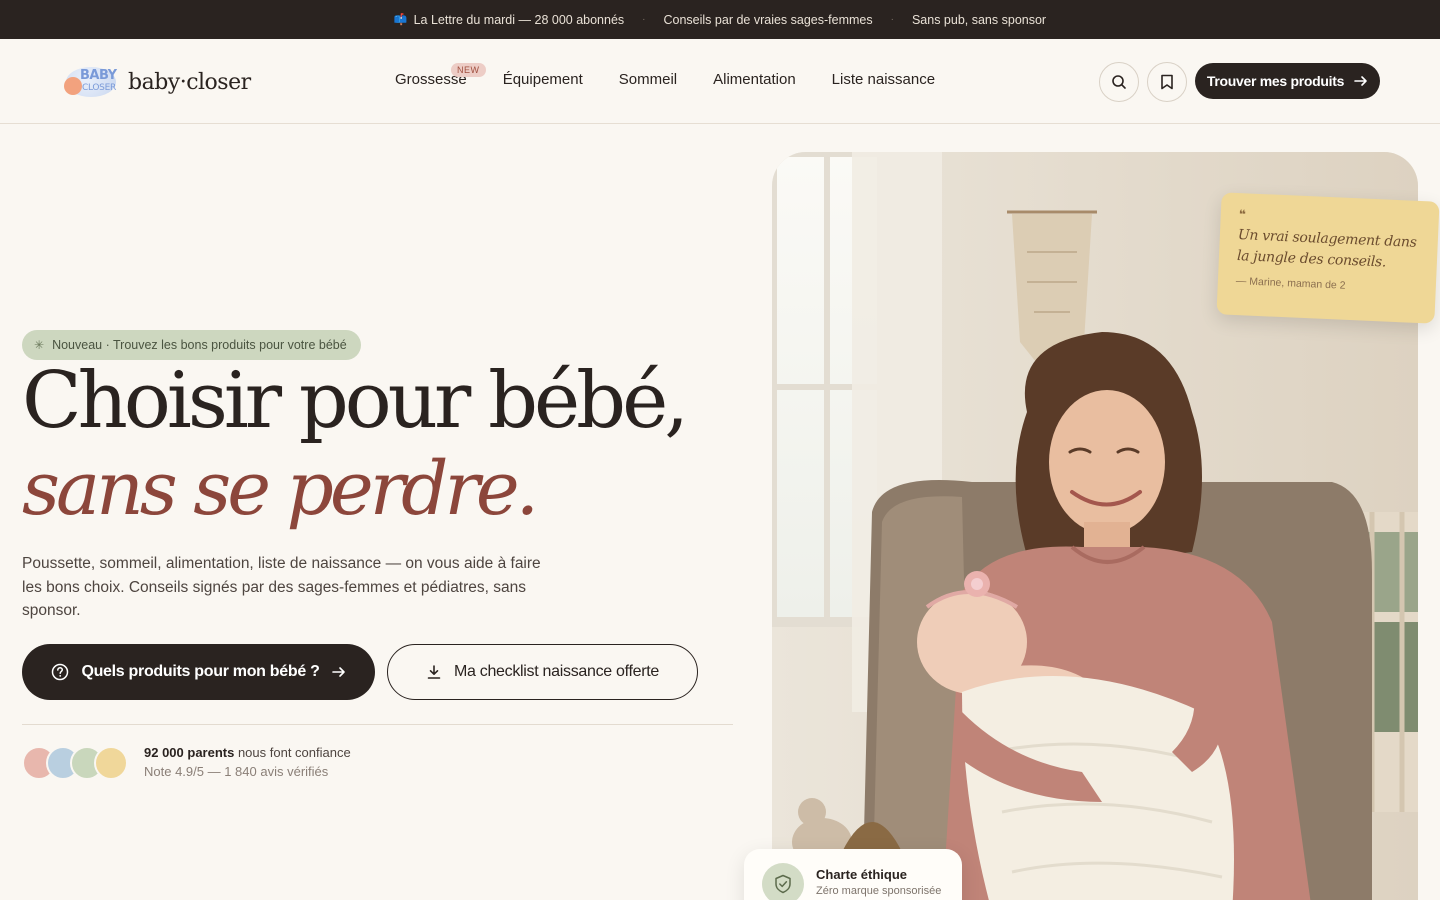  Describe the element at coordinates (468, 70) in the screenshot. I see `new-badge: NEW` at that location.